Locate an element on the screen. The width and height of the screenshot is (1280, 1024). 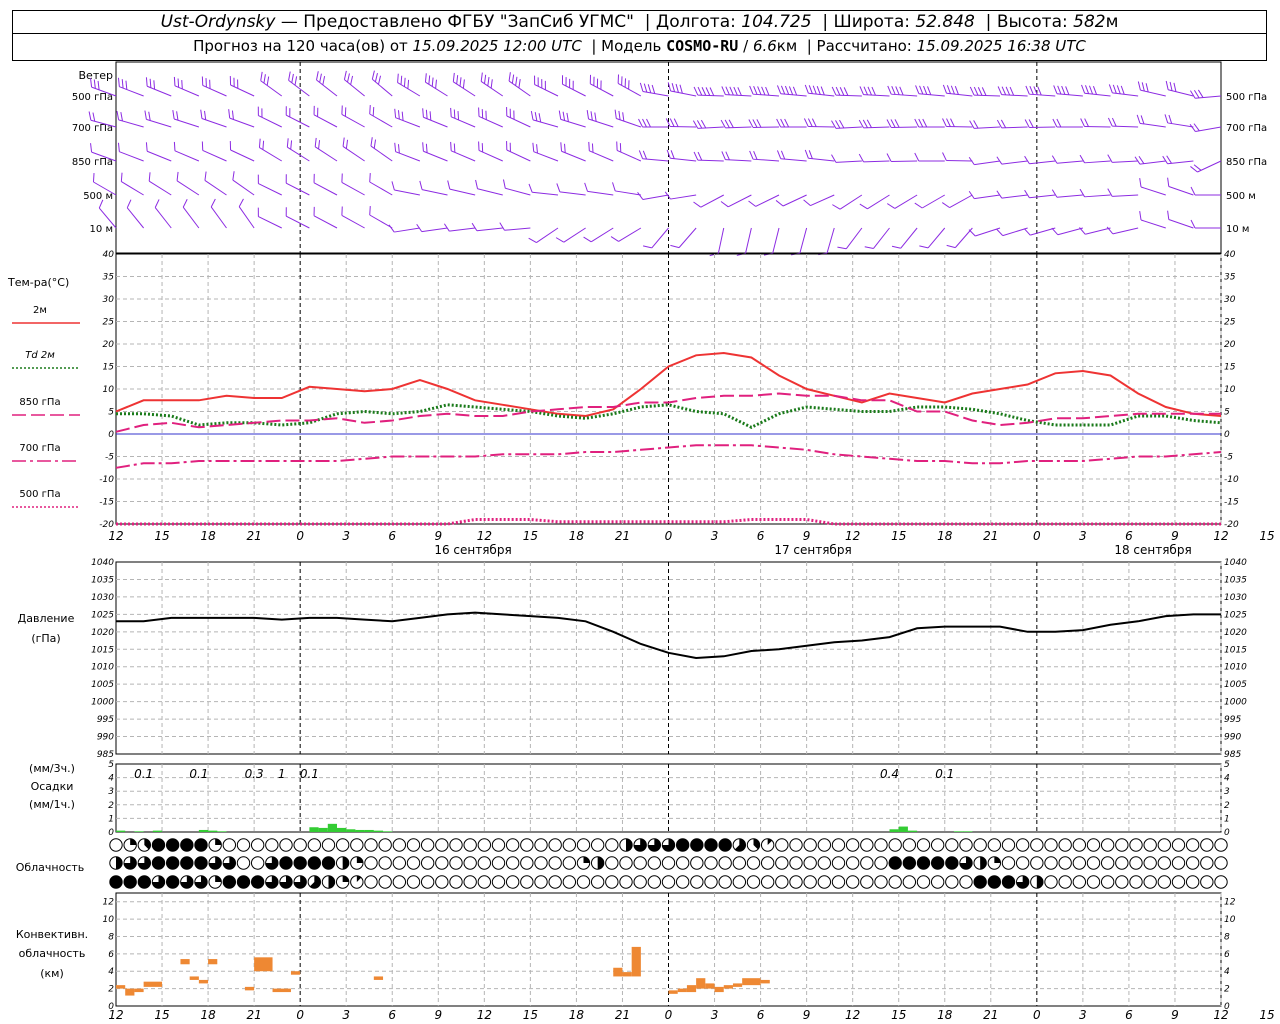
temp-ytick-right: 15 is located at coordinates (1230, 368).